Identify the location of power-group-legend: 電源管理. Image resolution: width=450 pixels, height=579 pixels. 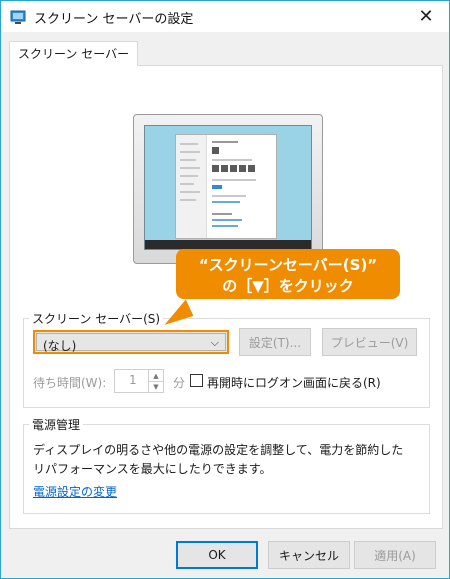
(56, 424).